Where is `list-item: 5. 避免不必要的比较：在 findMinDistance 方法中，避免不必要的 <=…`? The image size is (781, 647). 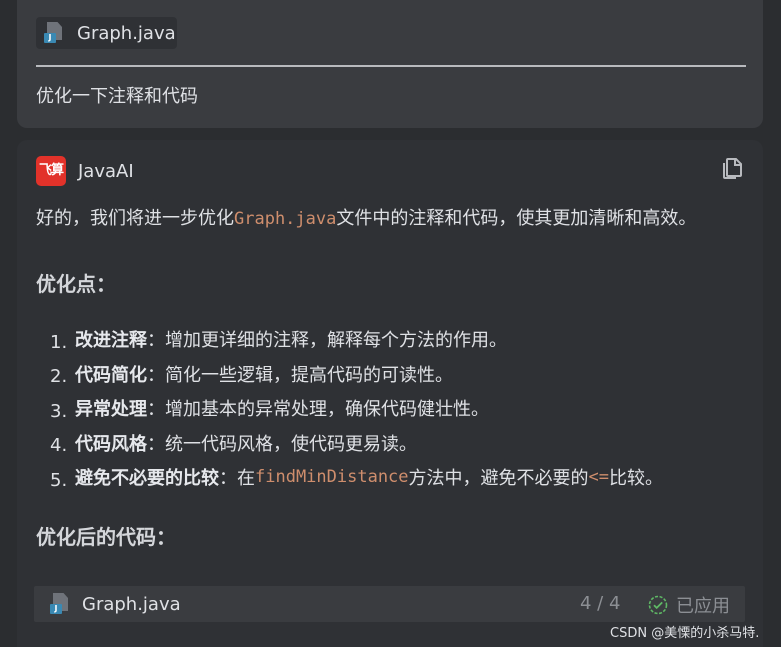 list-item: 5. 避免不必要的比较：在 findMinDistance 方法中，避免不必要的 <=… is located at coordinates (356, 477).